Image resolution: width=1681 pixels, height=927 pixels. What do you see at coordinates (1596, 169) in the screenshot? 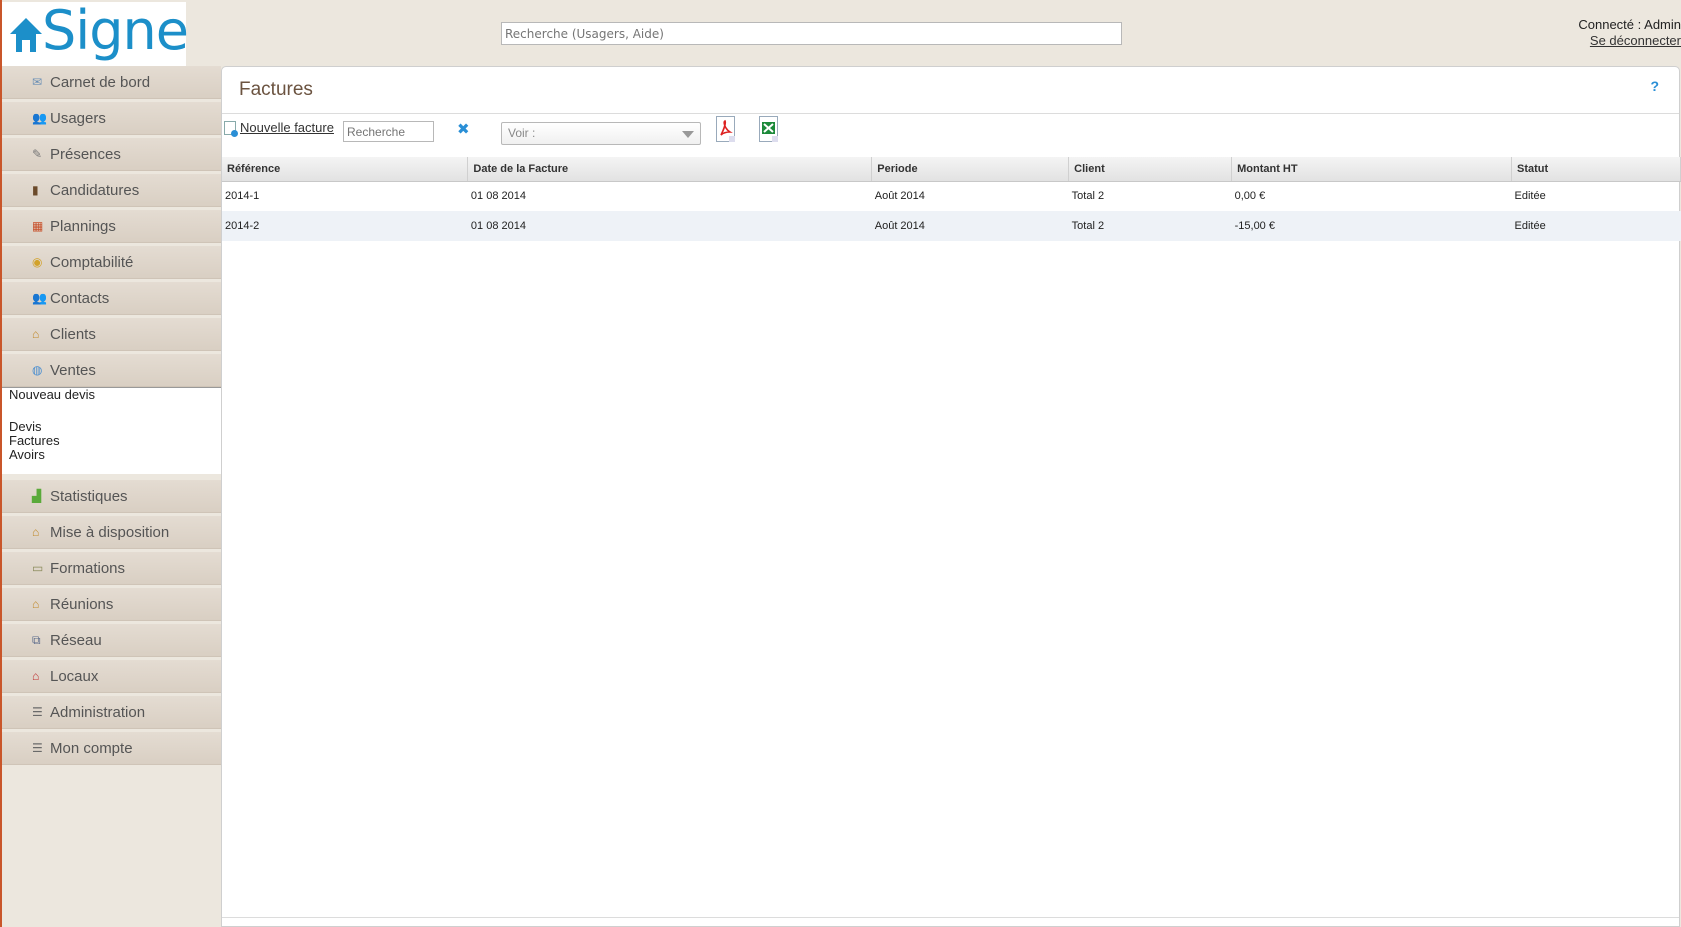
I see `column-header-statut: Statut` at bounding box center [1596, 169].